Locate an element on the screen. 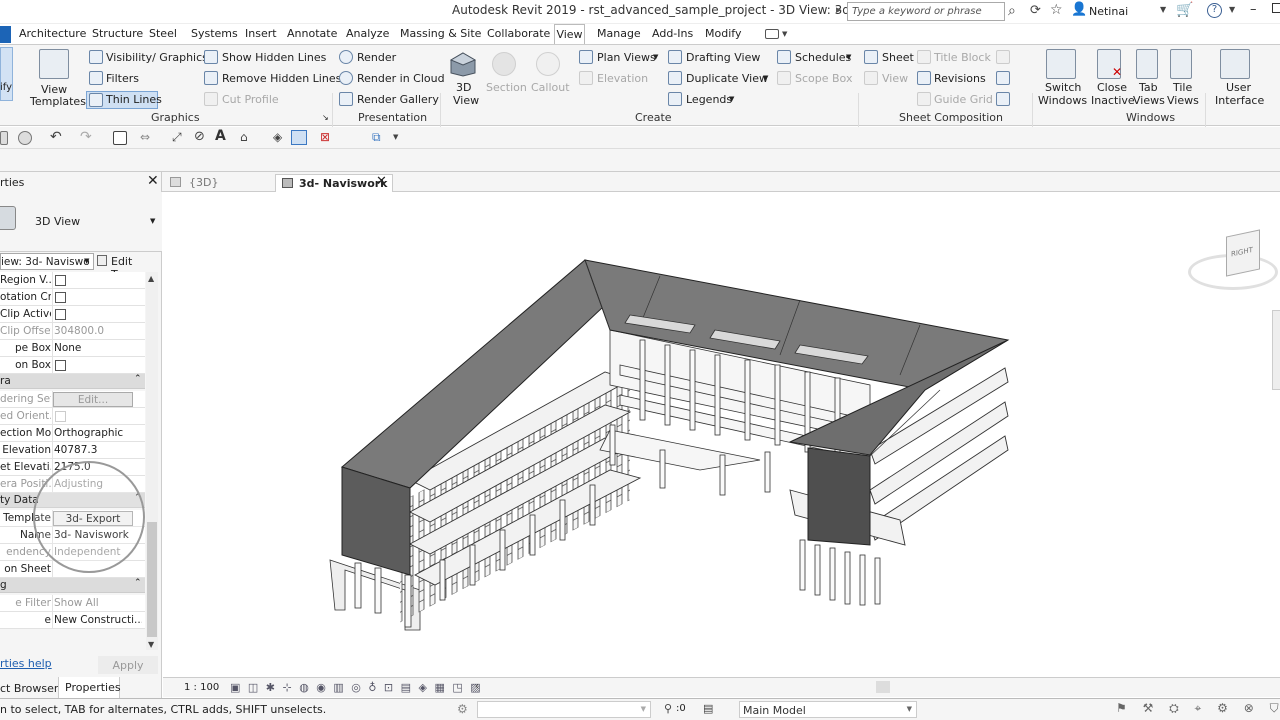 This screenshot has width=1280, height=720. properties-help-link: rties help is located at coordinates (26, 663).